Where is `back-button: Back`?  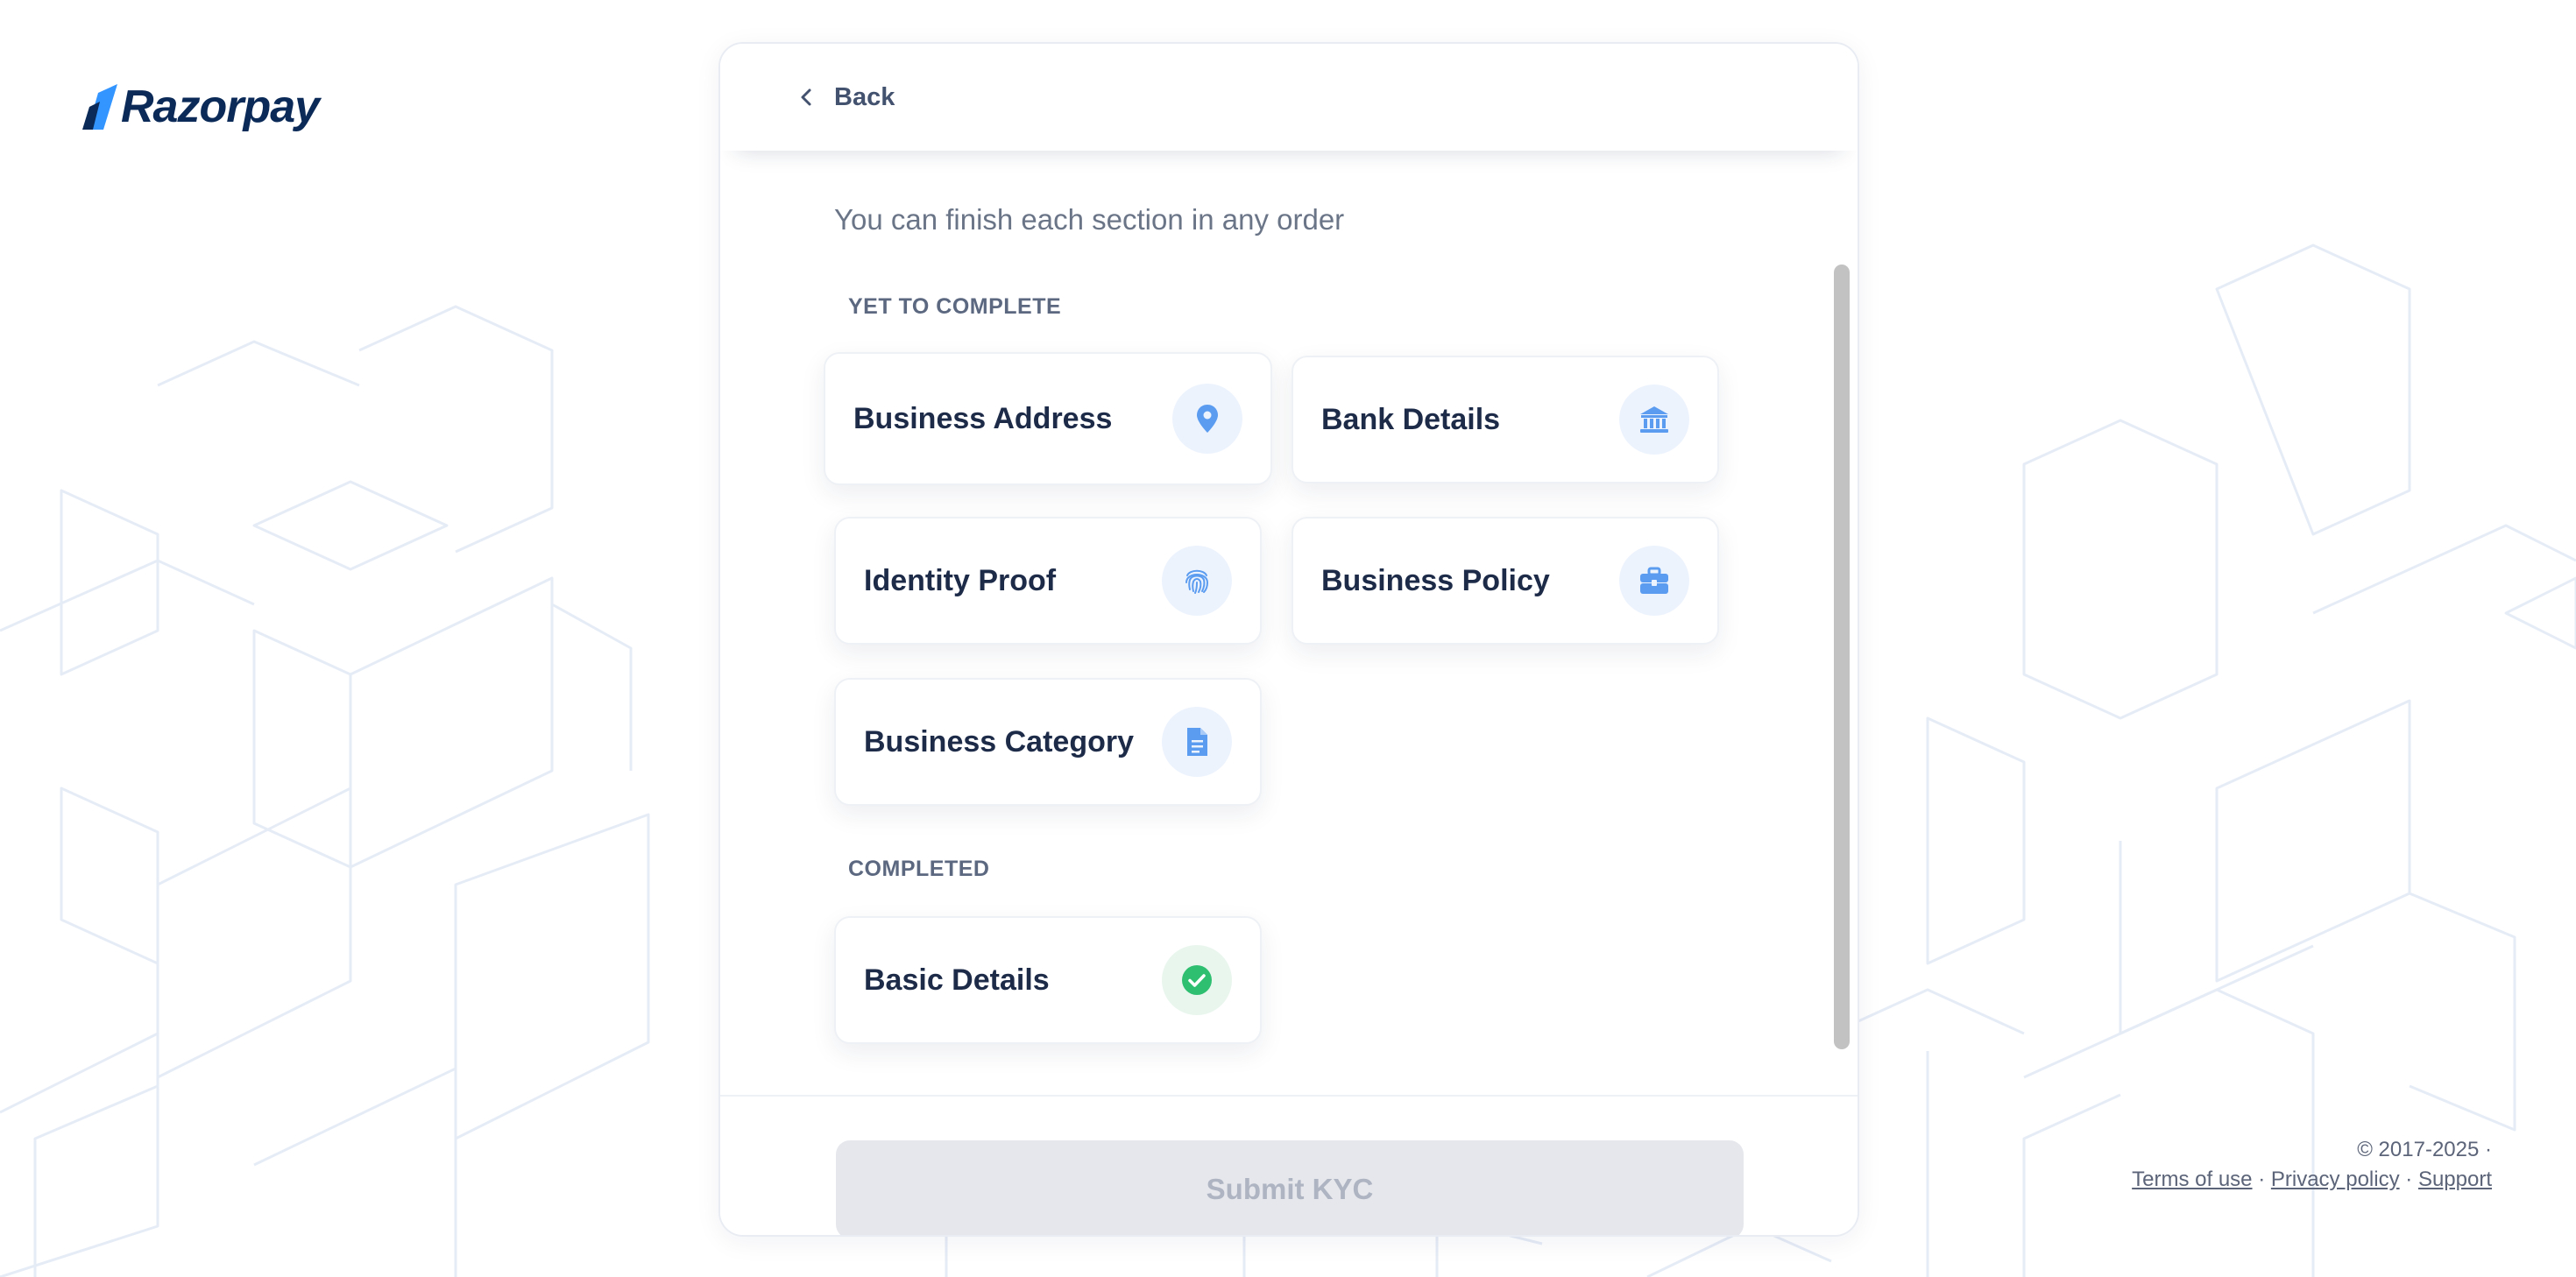 back-button: Back is located at coordinates (846, 97).